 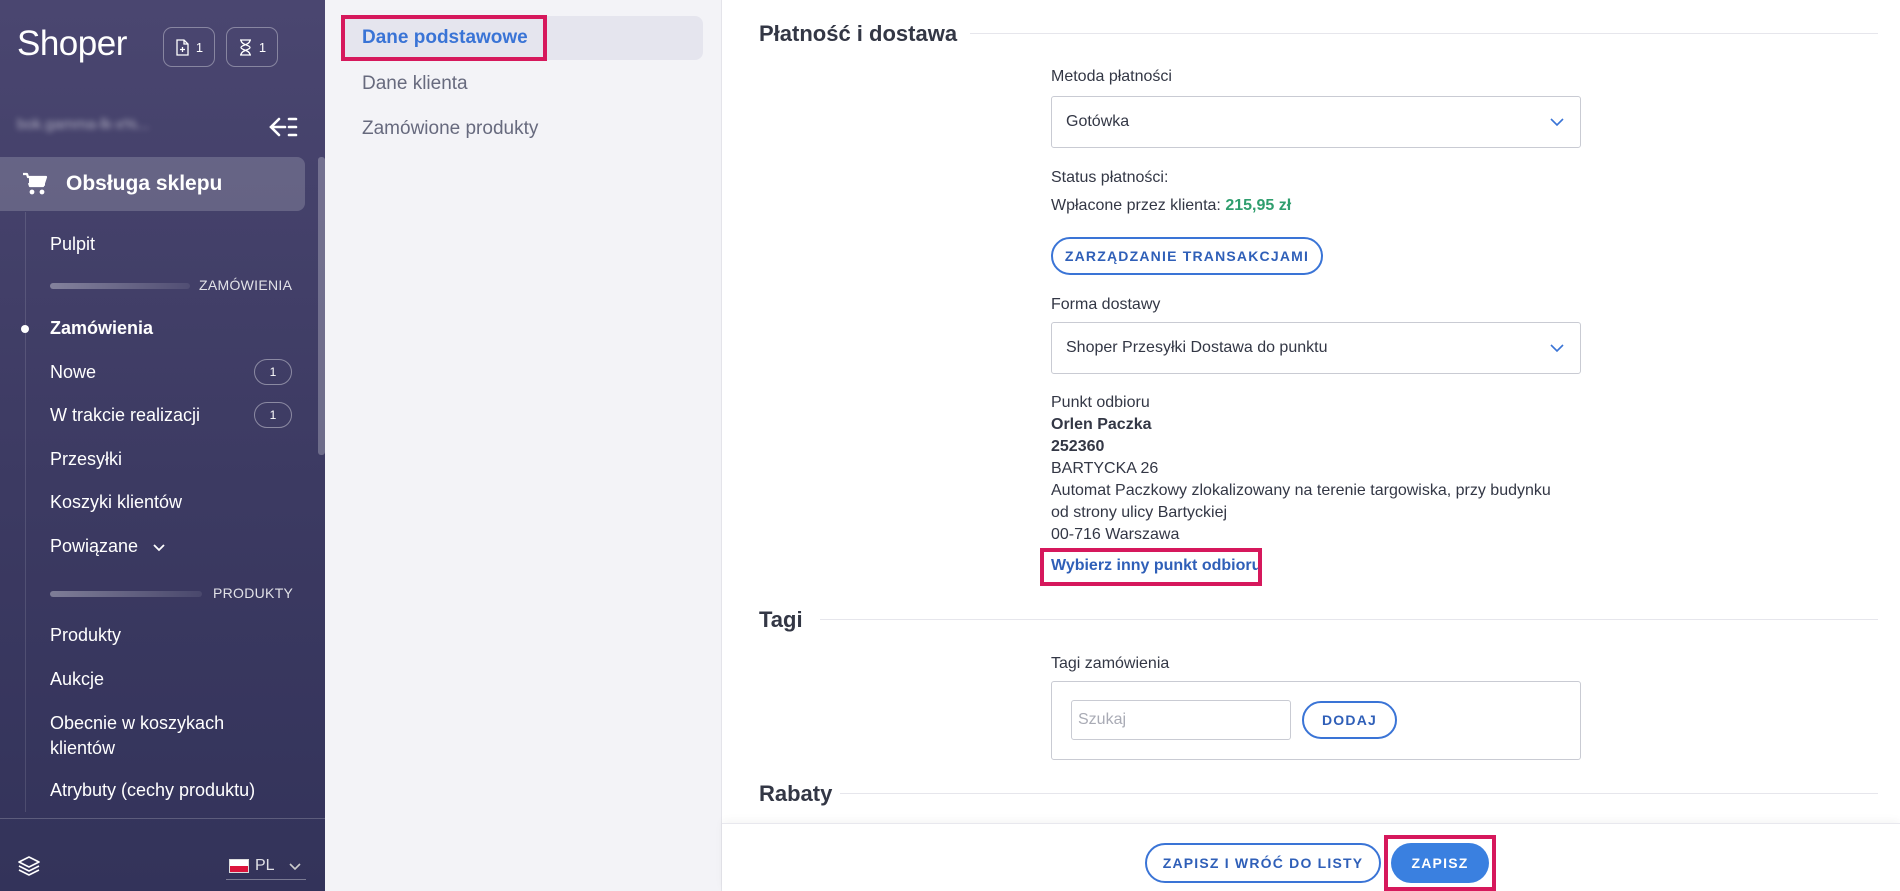 I want to click on in-progress-count-badge: 1, so click(x=273, y=415).